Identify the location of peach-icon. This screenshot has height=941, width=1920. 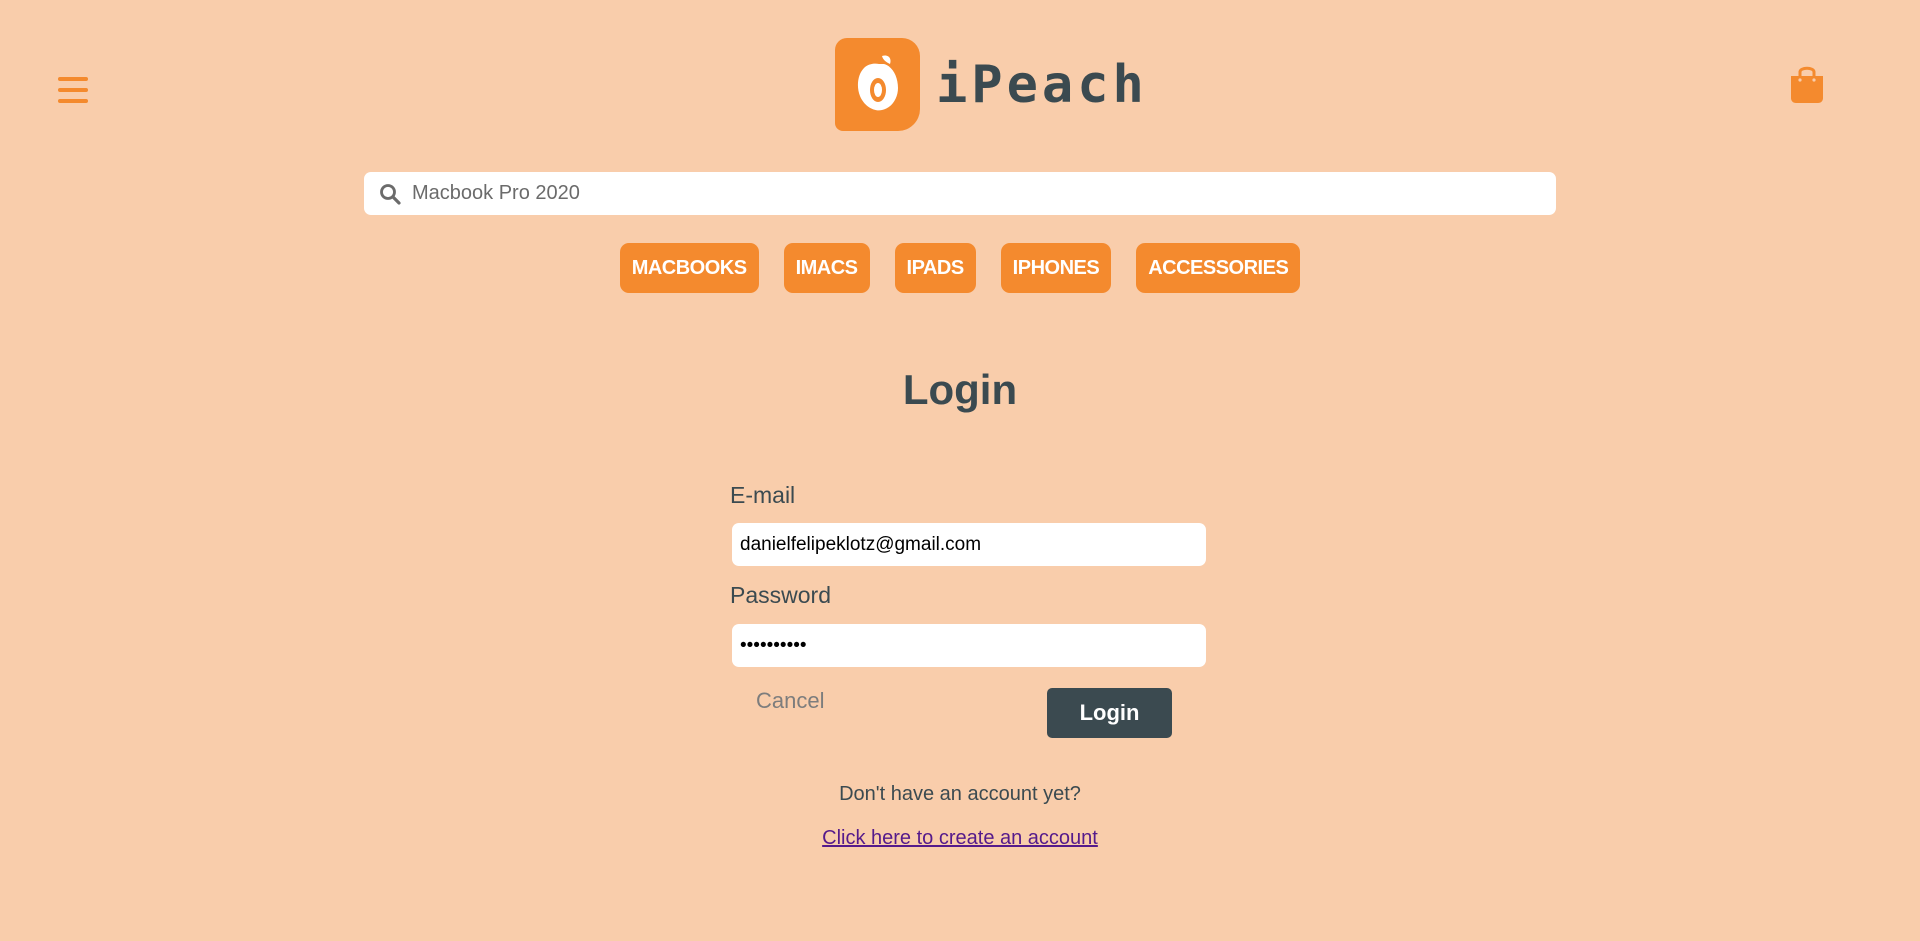
(877, 84).